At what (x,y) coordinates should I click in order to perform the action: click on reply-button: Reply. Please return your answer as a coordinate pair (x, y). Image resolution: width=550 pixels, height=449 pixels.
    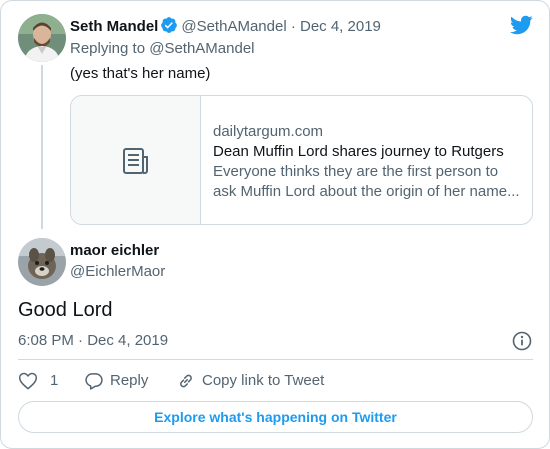
    Looking at the image, I should click on (116, 381).